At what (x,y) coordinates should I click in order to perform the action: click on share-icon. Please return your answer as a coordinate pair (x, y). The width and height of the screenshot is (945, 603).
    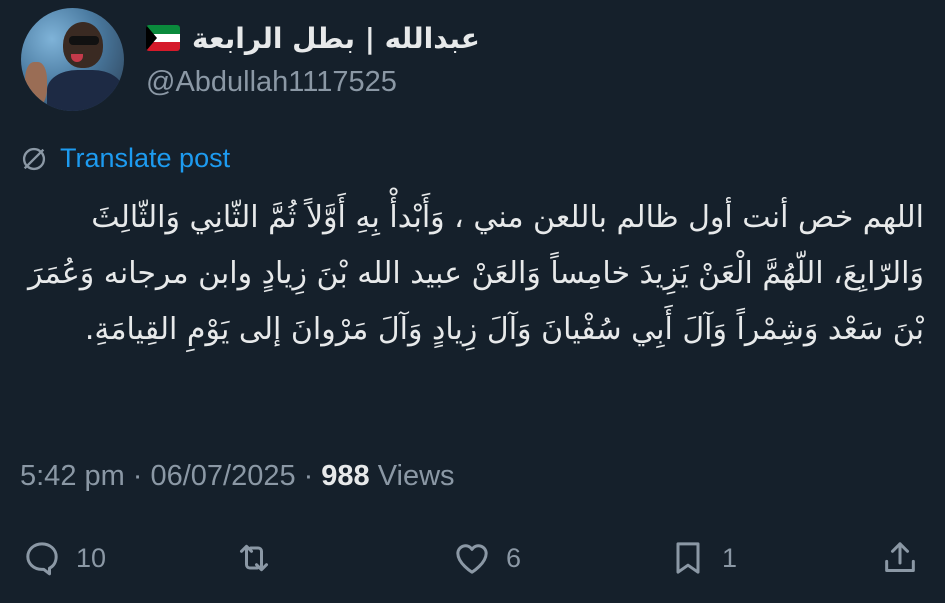
    Looking at the image, I should click on (900, 557).